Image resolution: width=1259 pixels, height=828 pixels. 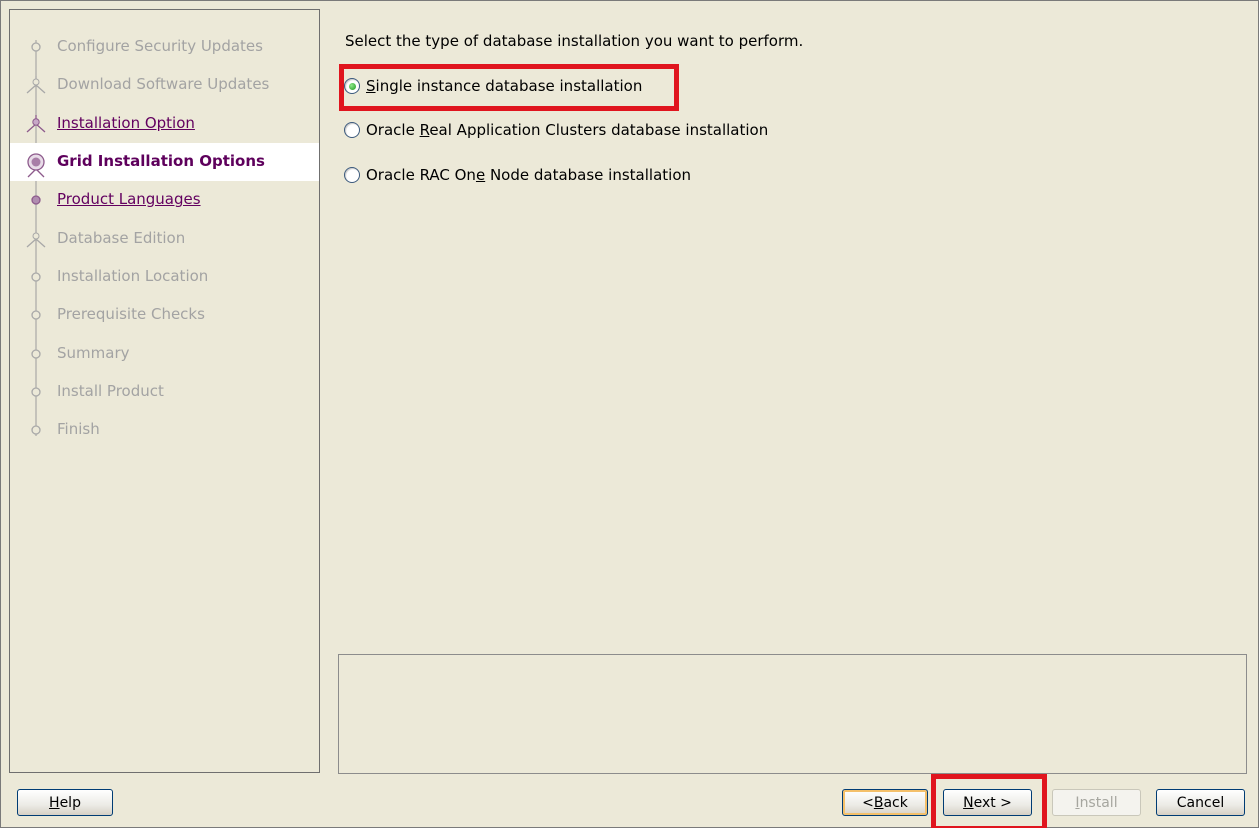 I want to click on step-label: Install Product, so click(x=110, y=391).